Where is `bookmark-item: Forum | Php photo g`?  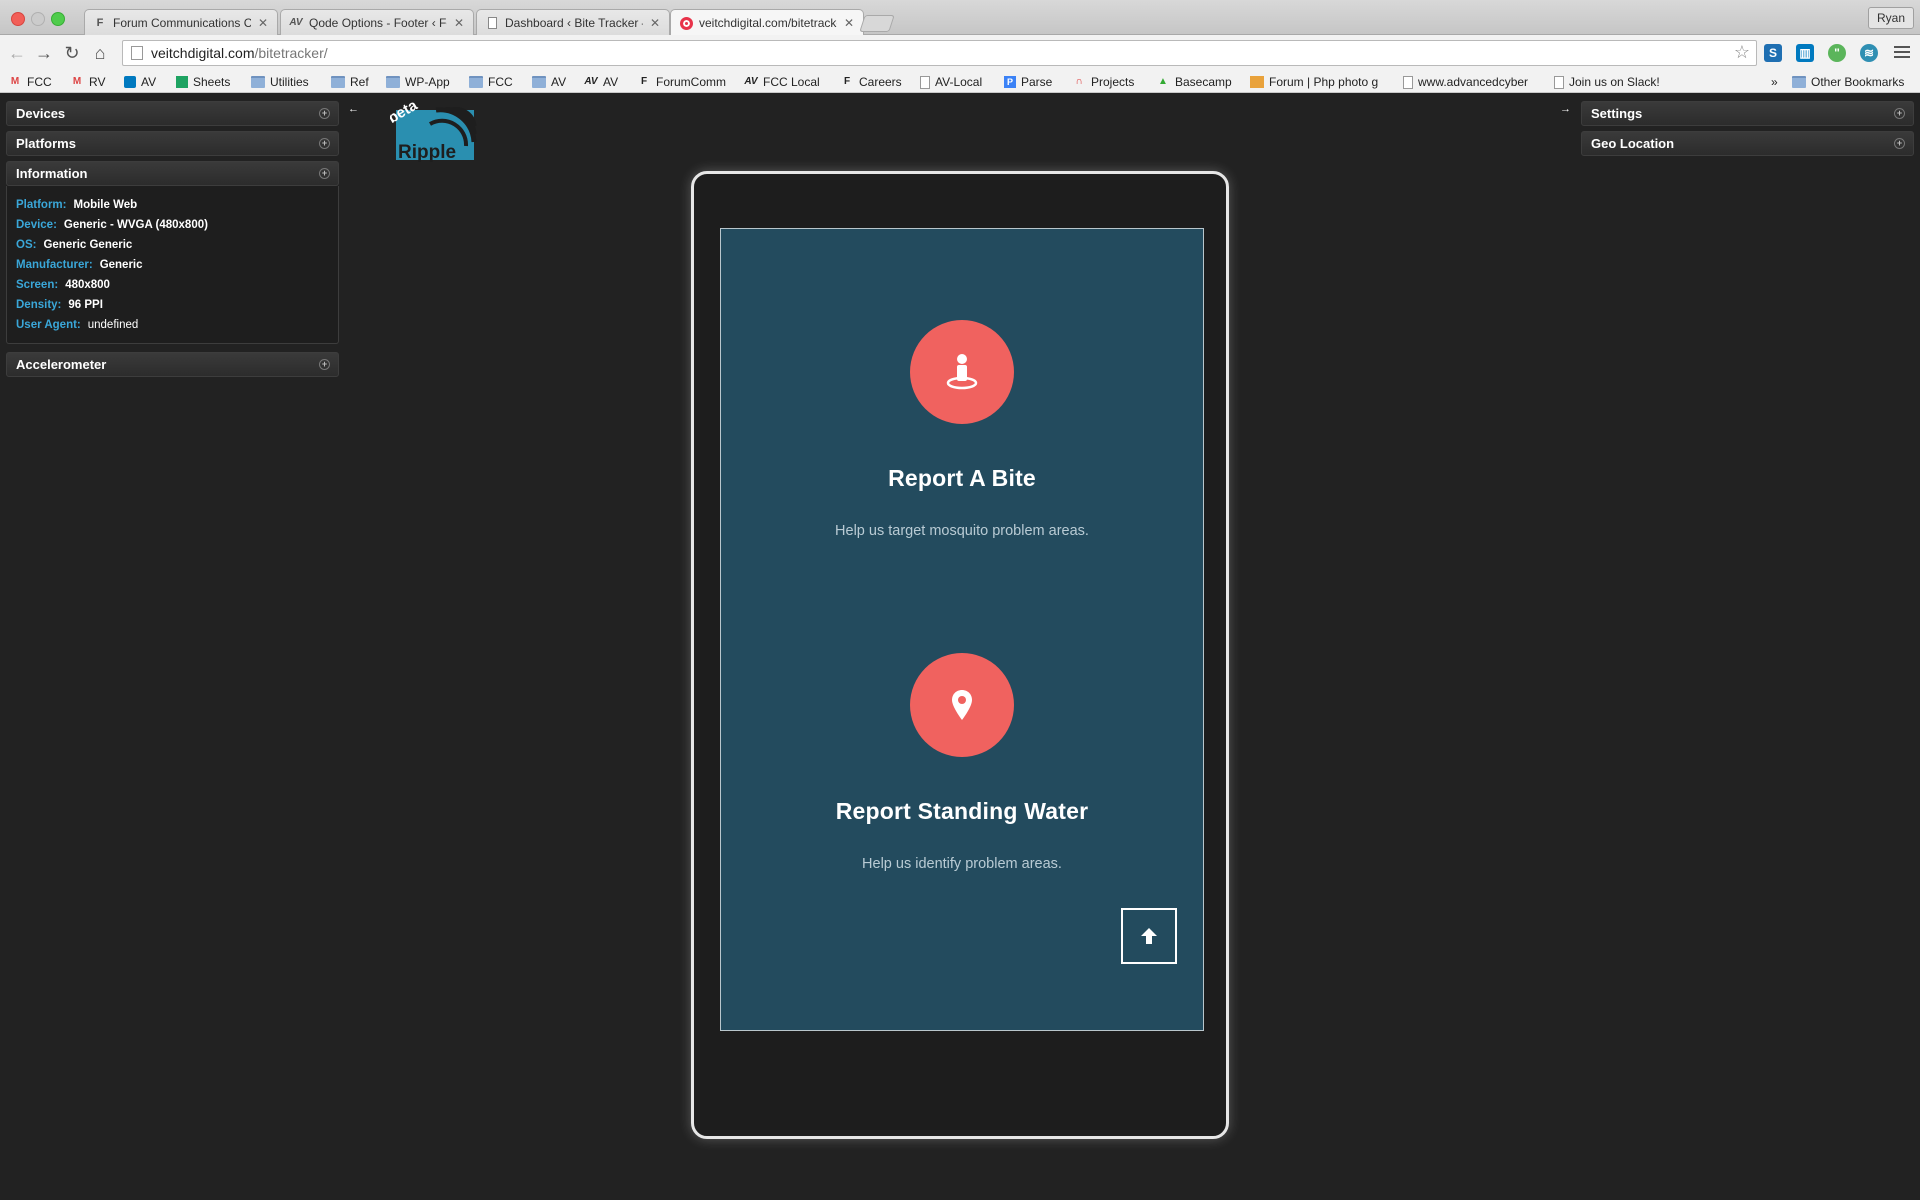 bookmark-item: Forum | Php photo g is located at coordinates (1314, 82).